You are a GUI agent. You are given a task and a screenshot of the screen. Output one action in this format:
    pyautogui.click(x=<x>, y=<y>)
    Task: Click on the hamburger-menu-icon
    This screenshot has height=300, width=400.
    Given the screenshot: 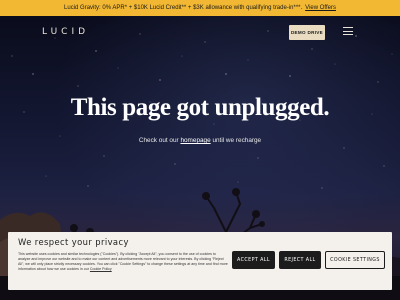 What is the action you would take?
    pyautogui.click(x=348, y=32)
    